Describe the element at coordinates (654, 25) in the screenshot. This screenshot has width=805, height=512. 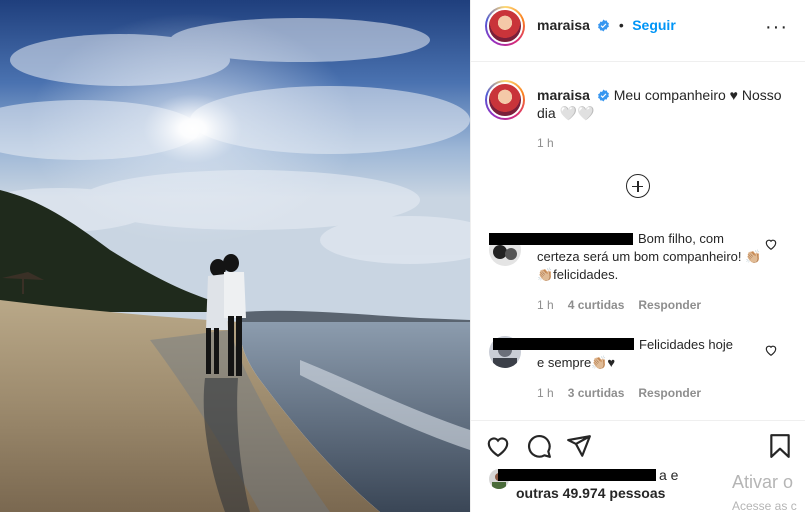
I see `follow-button: Seguir` at that location.